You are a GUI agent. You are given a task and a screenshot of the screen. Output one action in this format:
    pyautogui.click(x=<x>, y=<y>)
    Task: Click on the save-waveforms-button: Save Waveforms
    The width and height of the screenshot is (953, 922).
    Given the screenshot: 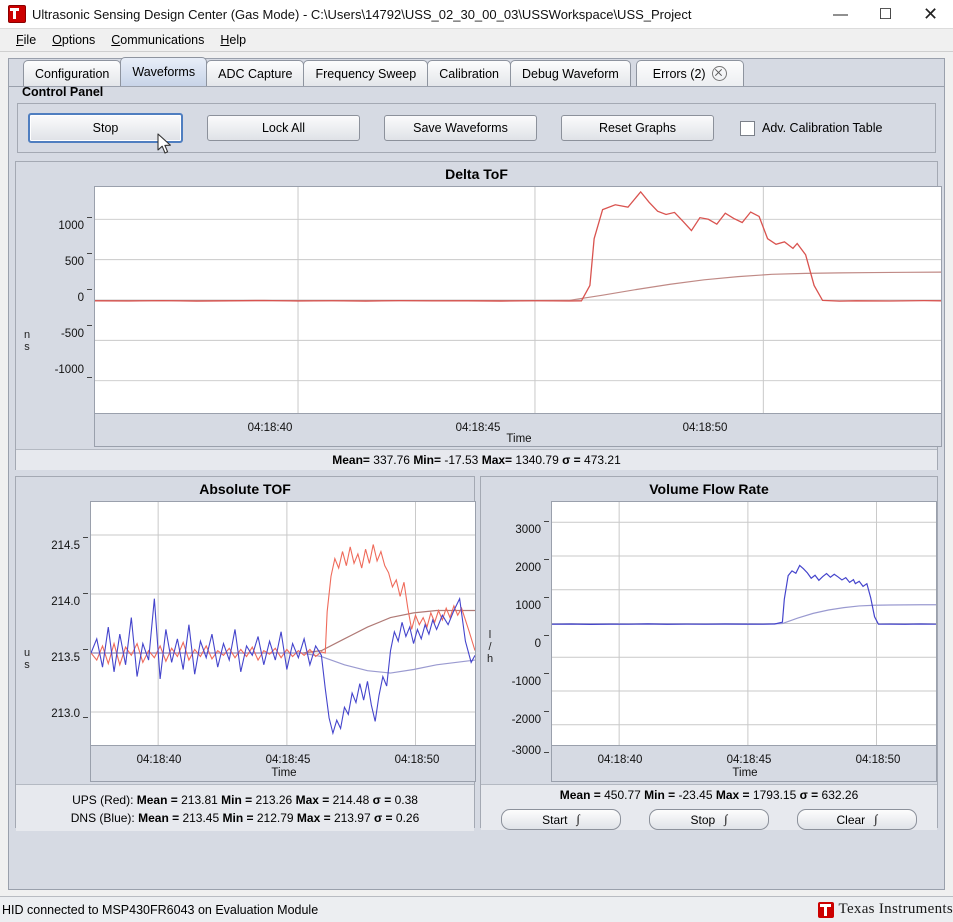 What is the action you would take?
    pyautogui.click(x=460, y=128)
    